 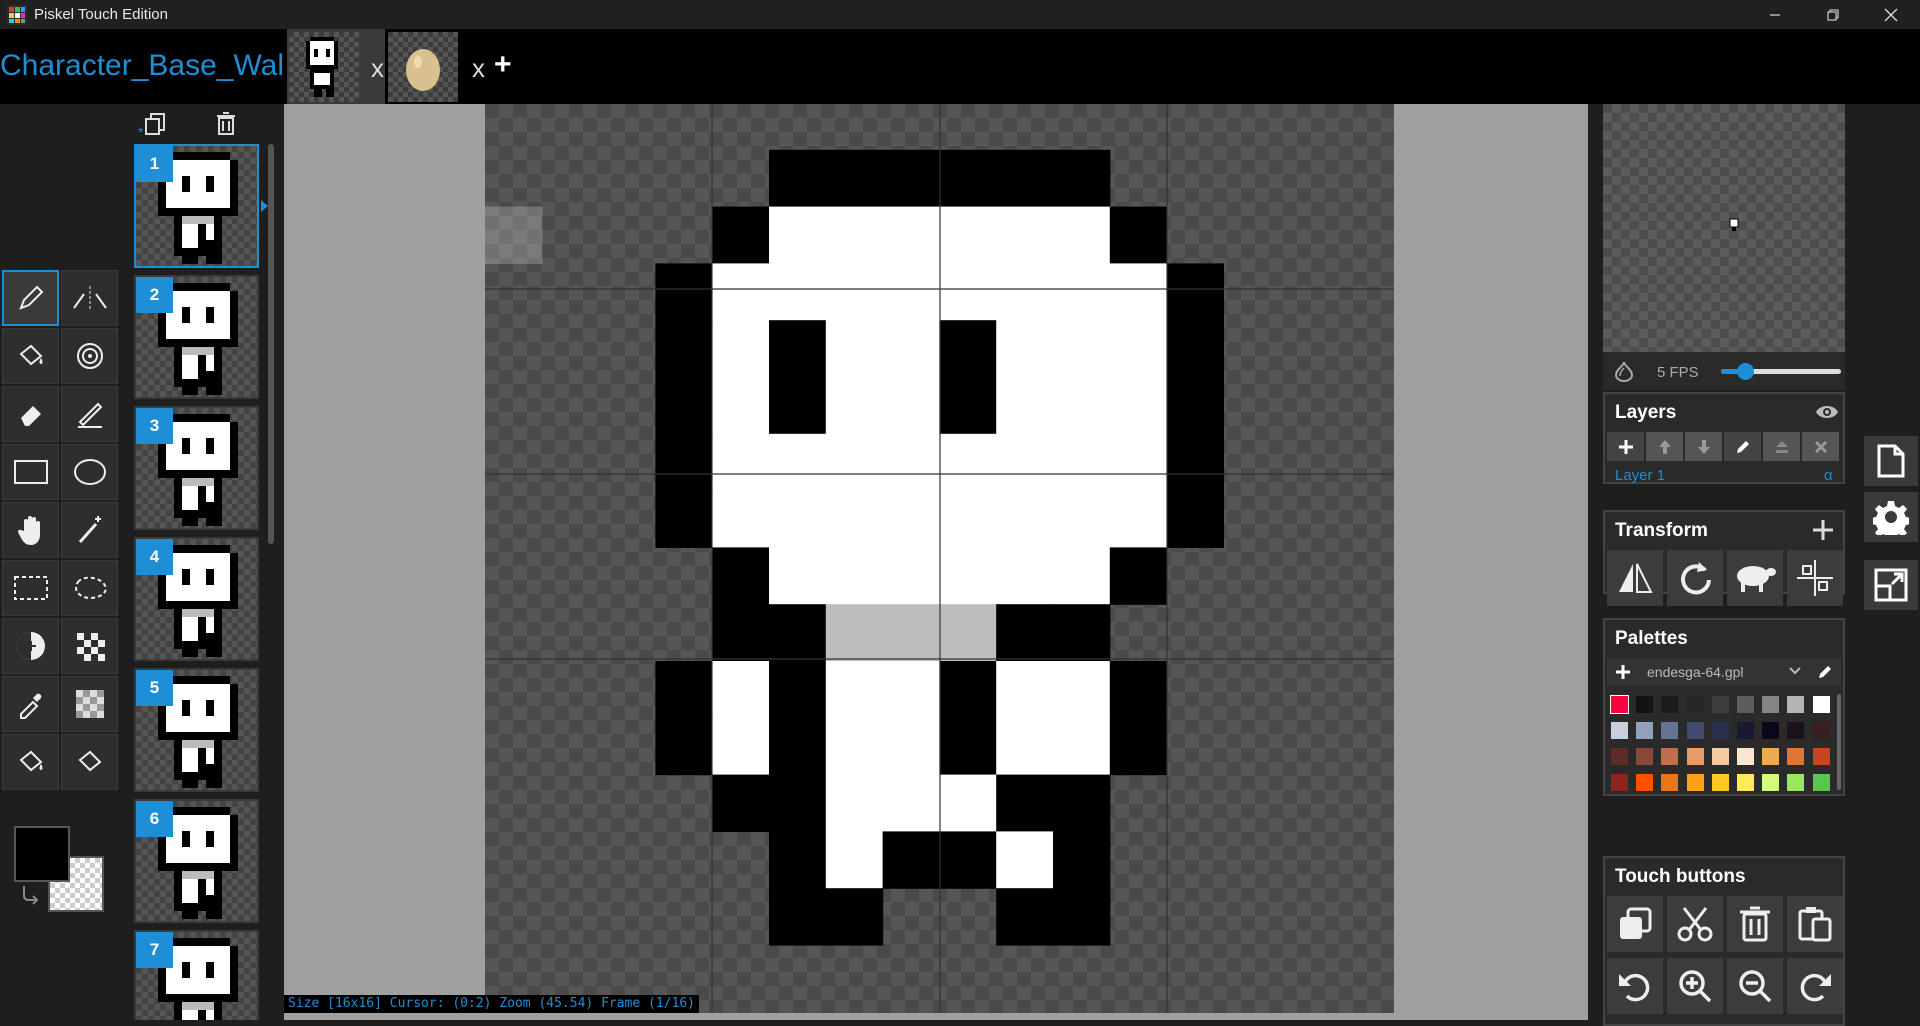 I want to click on layer-item-name: Layer 1, so click(x=1640, y=475).